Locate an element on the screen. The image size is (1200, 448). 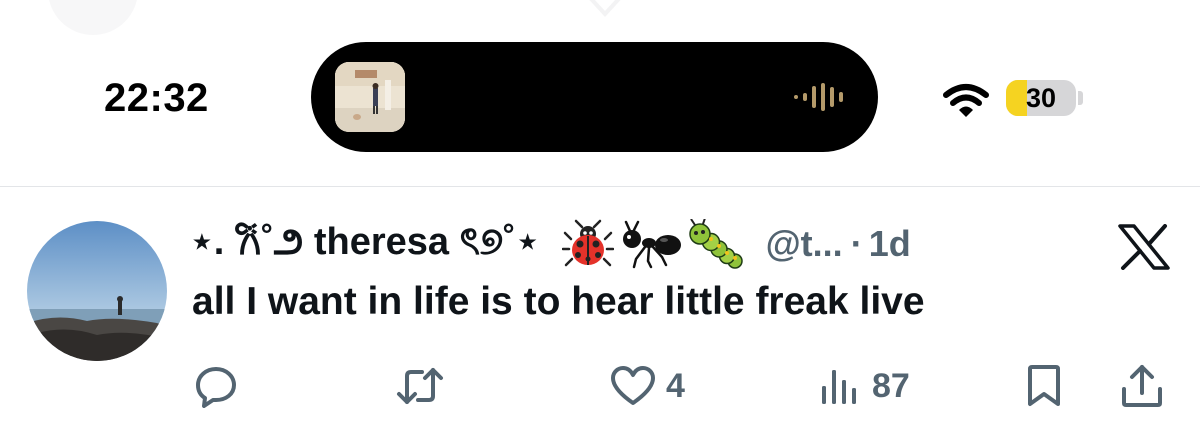
retweet-button is located at coordinates (420, 386).